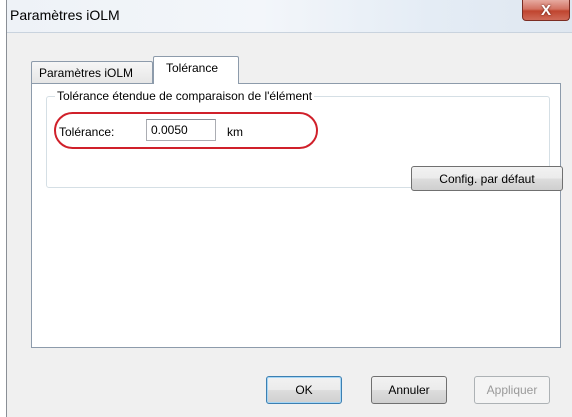 Image resolution: width=572 pixels, height=417 pixels. I want to click on close-icon: X, so click(545, 10).